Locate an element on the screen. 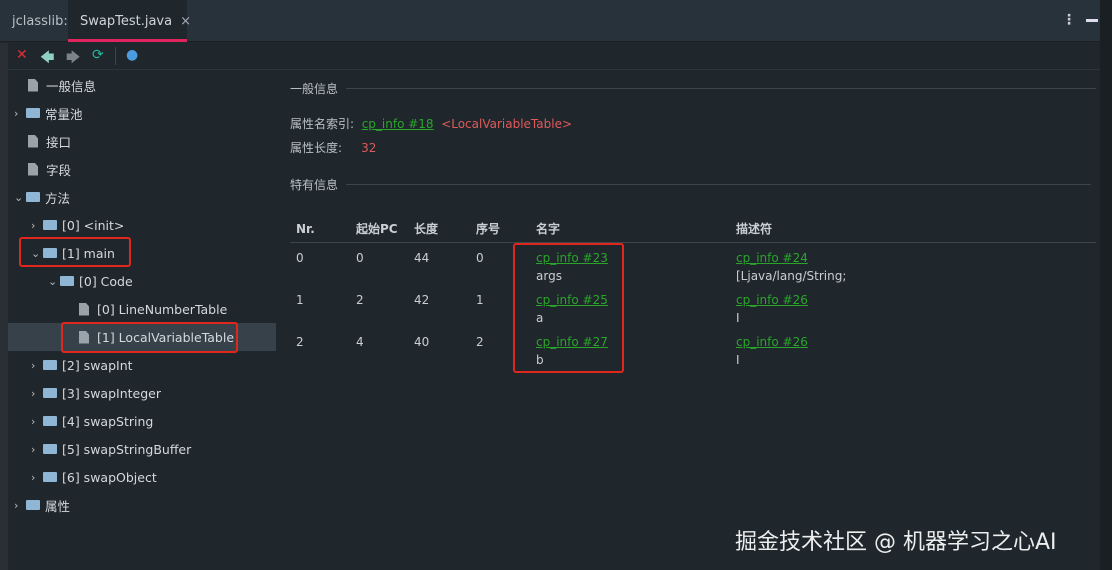  forward-icon: 🡆 is located at coordinates (73, 59).